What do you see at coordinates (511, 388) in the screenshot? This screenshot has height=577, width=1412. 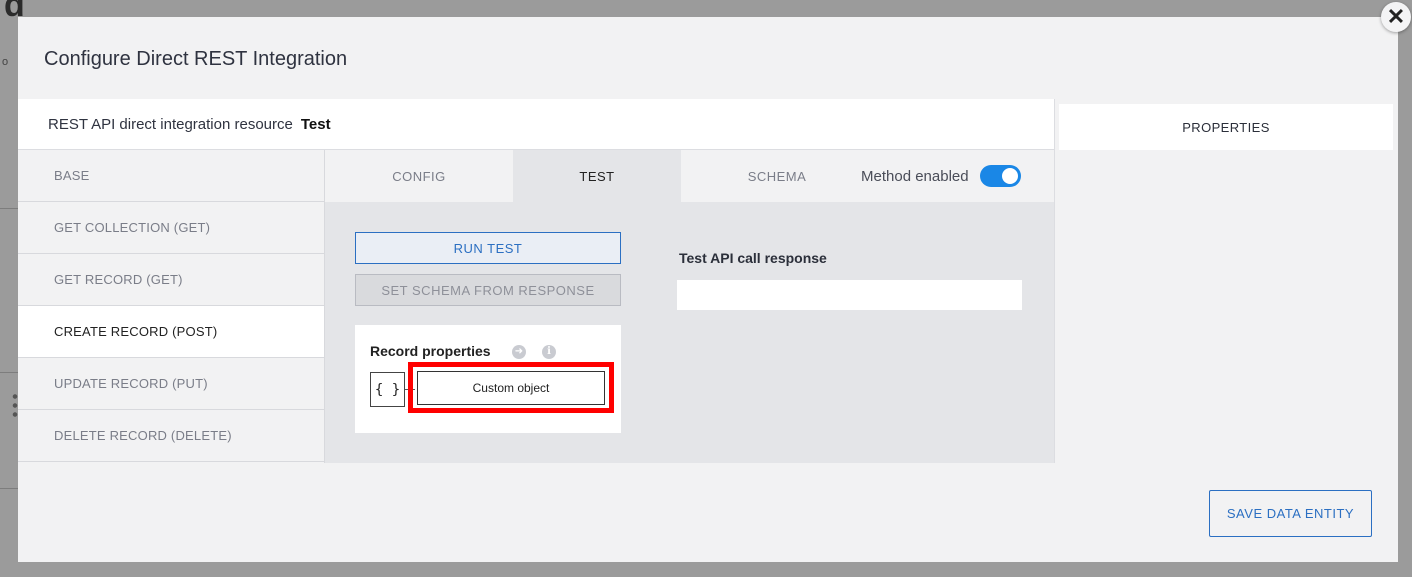 I see `custom-object-button: Custom object` at bounding box center [511, 388].